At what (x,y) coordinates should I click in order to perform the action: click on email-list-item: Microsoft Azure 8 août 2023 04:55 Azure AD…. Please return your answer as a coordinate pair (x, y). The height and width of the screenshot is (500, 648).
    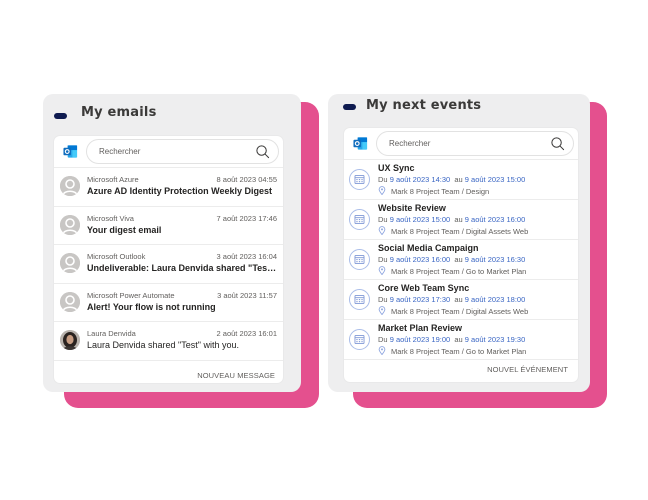
    Looking at the image, I should click on (168, 187).